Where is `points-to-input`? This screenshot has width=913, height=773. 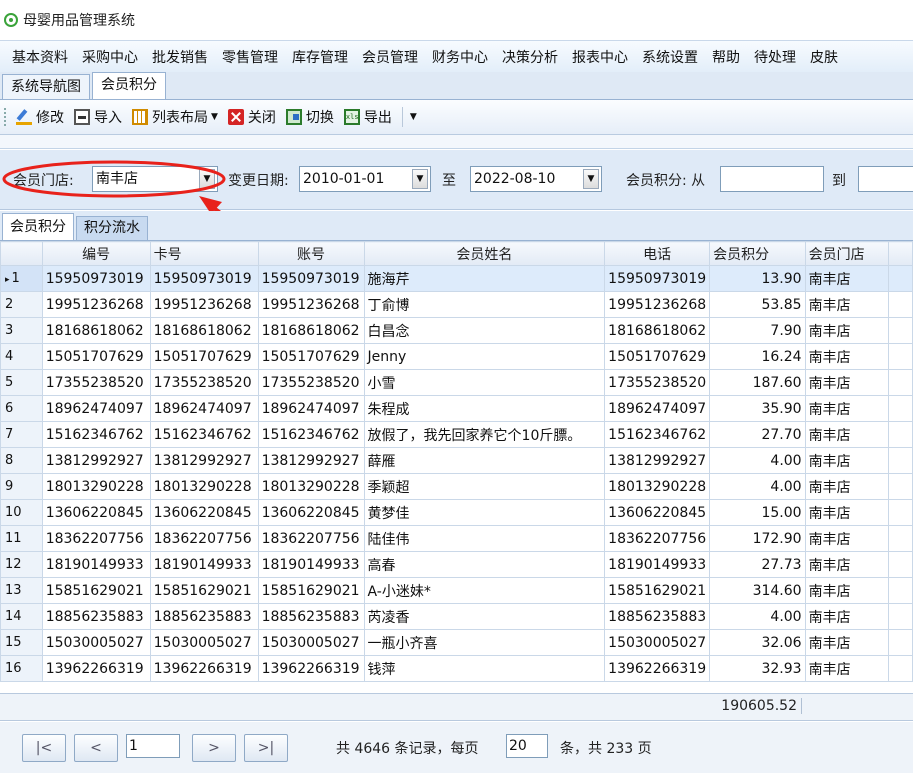
points-to-input is located at coordinates (885, 179).